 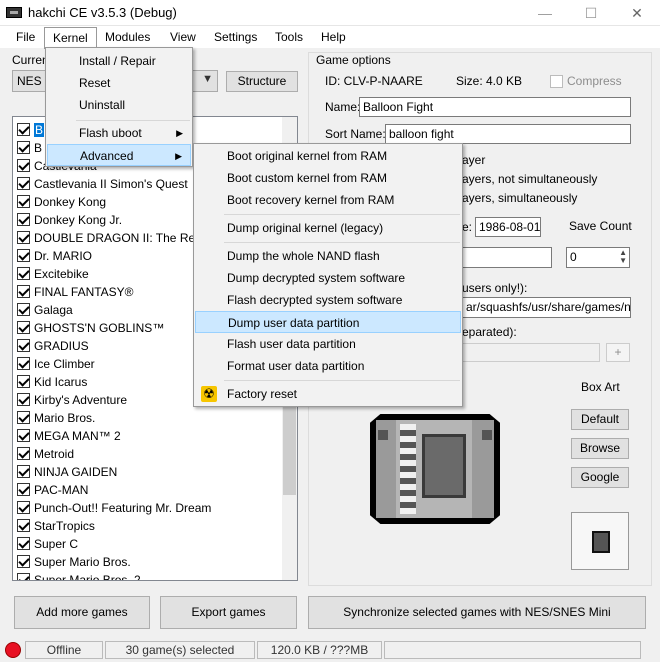 What do you see at coordinates (61, 202) in the screenshot?
I see `list-item: Donkey Kong` at bounding box center [61, 202].